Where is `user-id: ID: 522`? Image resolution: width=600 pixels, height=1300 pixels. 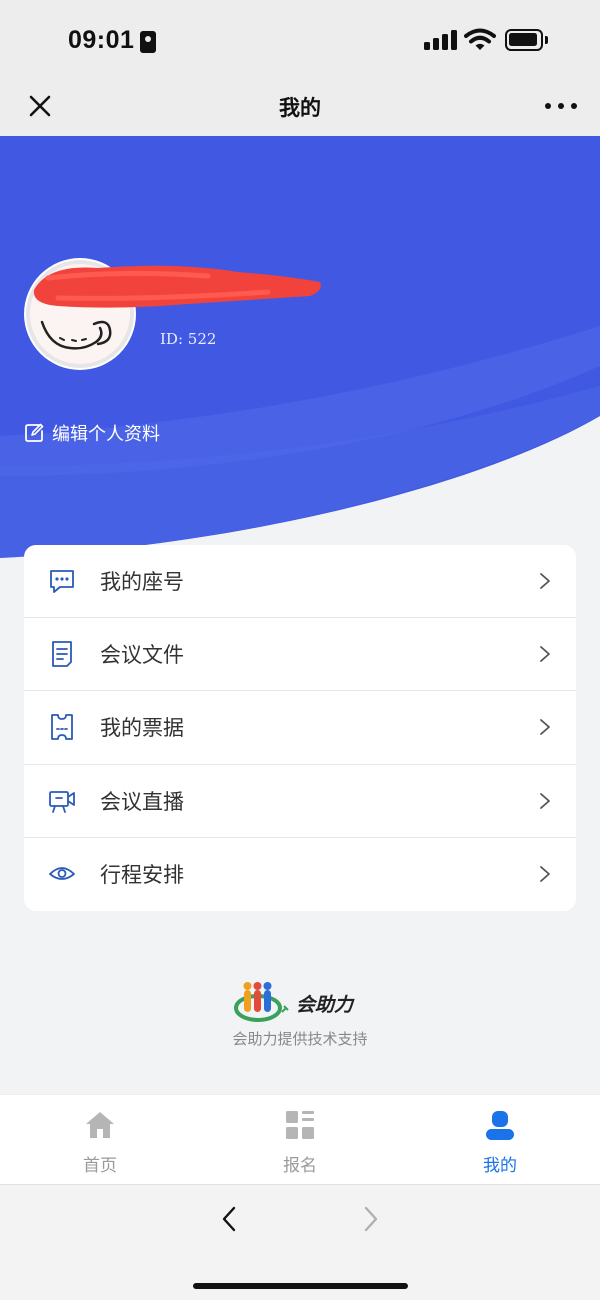
user-id: ID: 522 is located at coordinates (188, 339).